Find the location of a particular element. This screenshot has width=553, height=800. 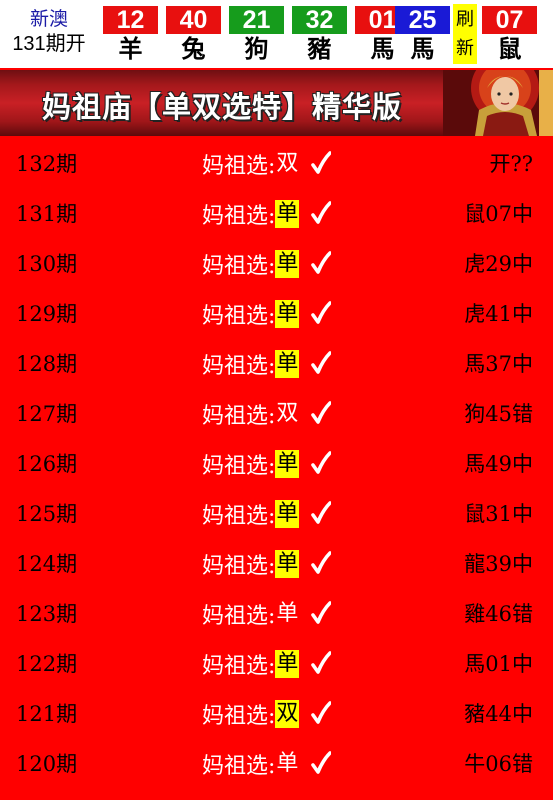

list-item: 127期 妈祖选:双 狗45错 is located at coordinates (276, 413).